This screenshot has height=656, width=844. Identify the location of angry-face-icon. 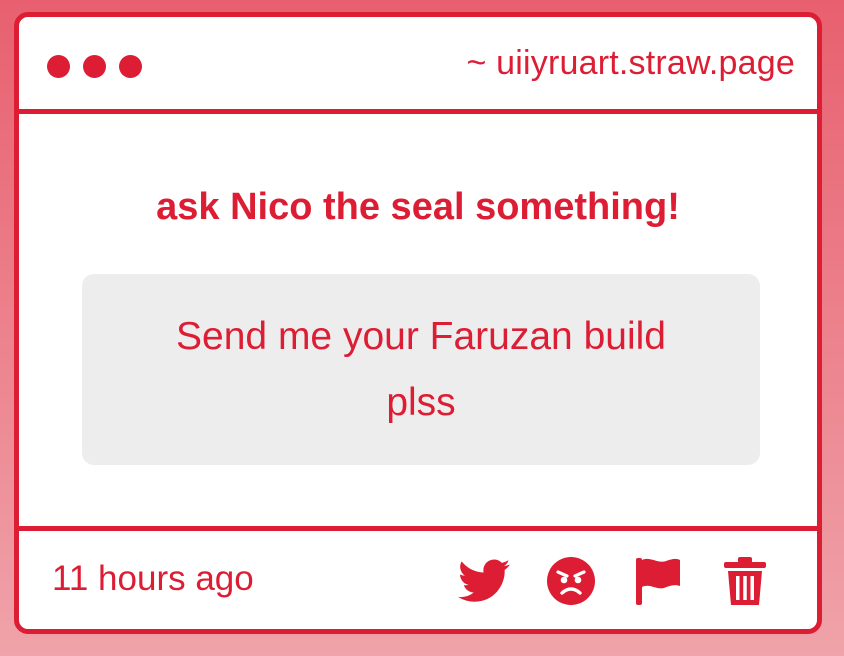
(571, 581).